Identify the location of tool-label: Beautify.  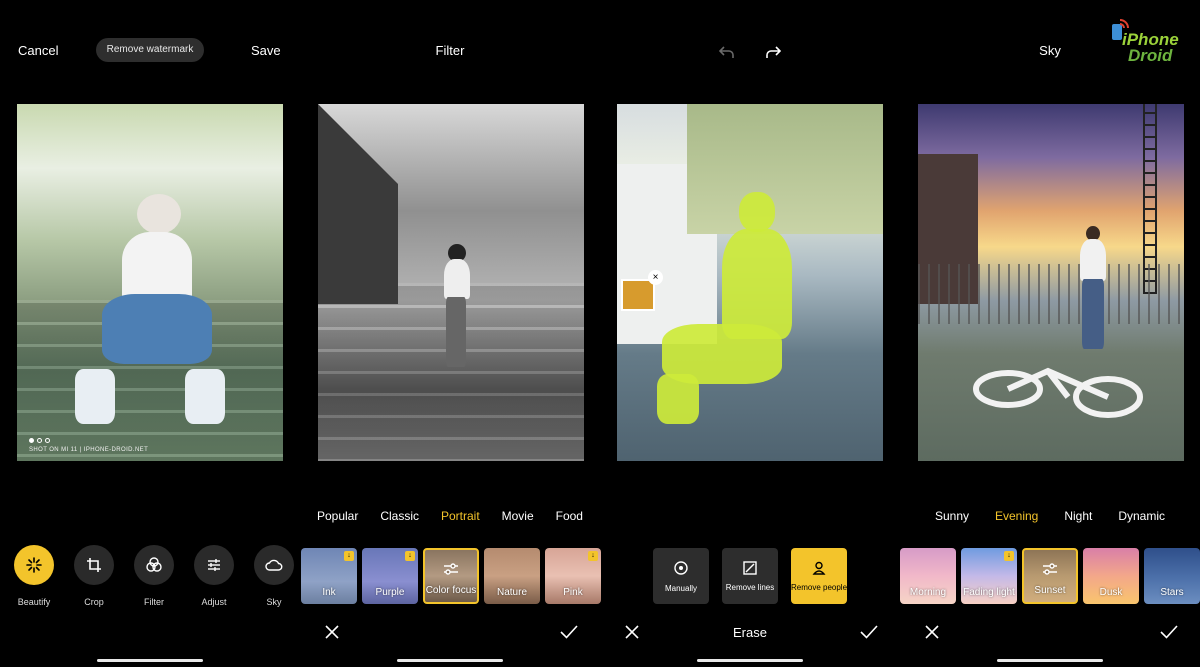
(34, 602).